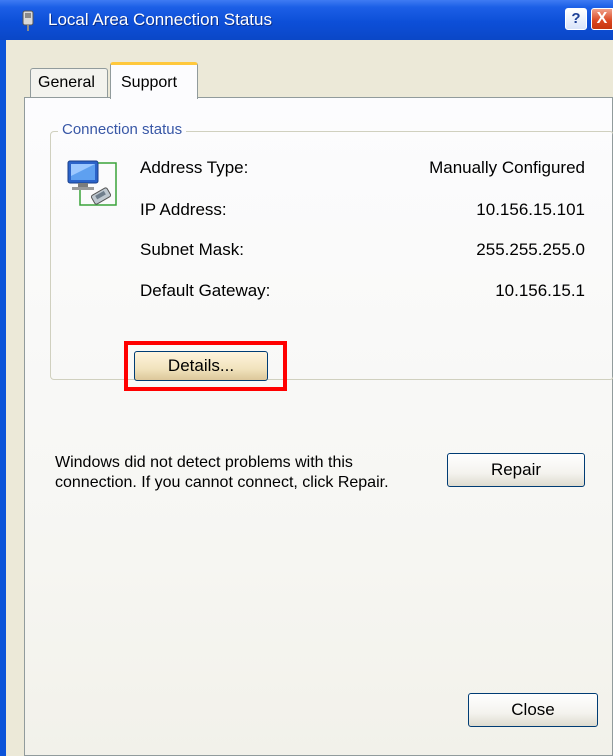  What do you see at coordinates (576, 19) in the screenshot?
I see `help-button: ?` at bounding box center [576, 19].